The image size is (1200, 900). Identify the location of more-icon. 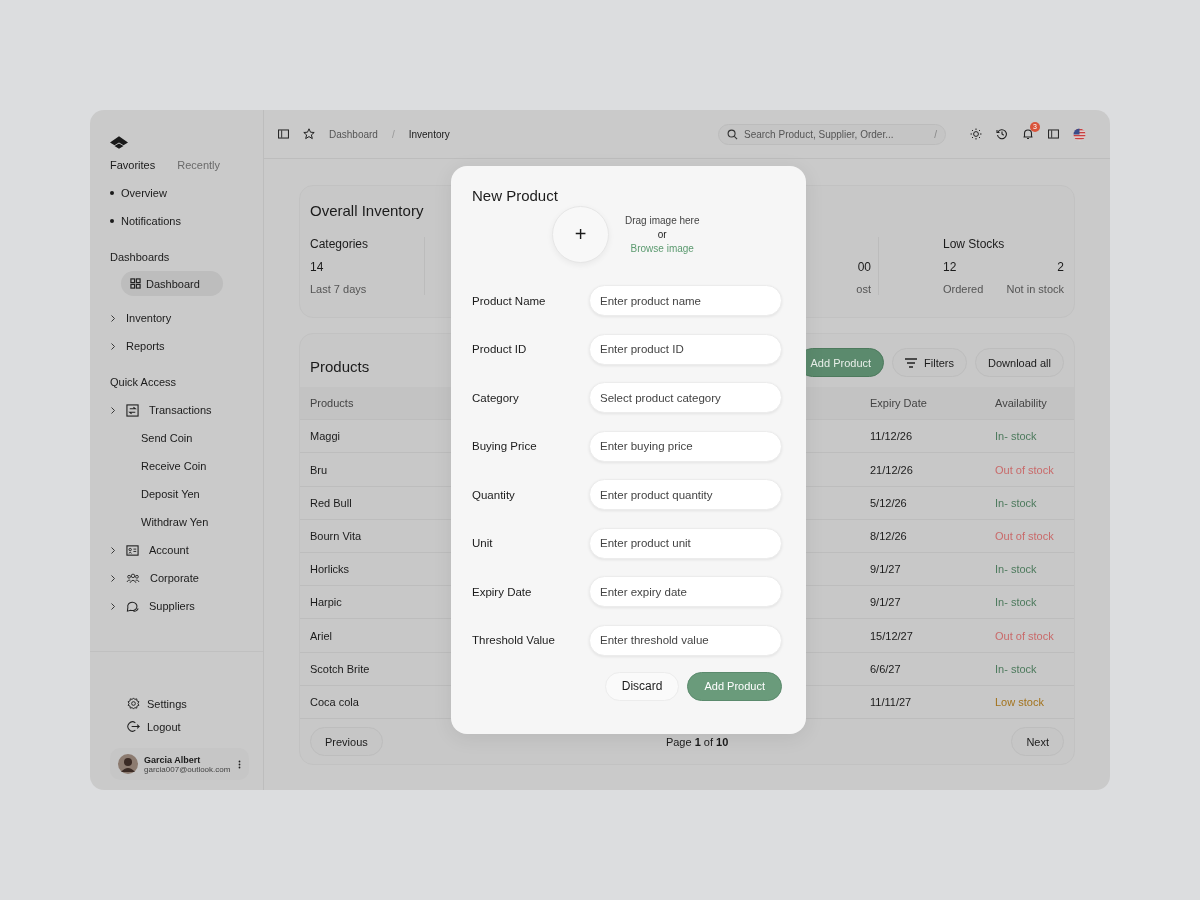
(239, 764).